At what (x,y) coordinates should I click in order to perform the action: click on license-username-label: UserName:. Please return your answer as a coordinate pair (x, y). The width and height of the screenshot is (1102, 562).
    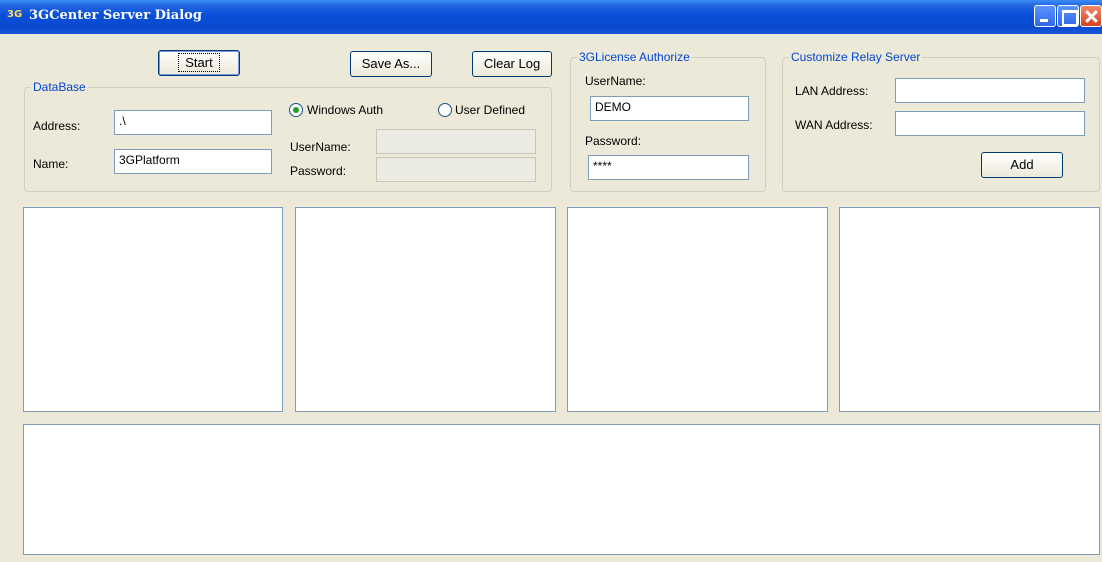
    Looking at the image, I should click on (615, 81).